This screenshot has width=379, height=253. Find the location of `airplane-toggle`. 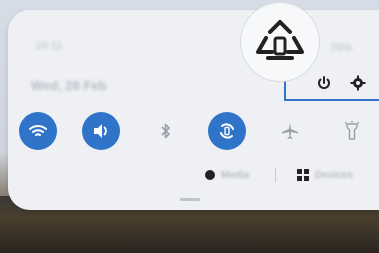

airplane-toggle is located at coordinates (290, 131).